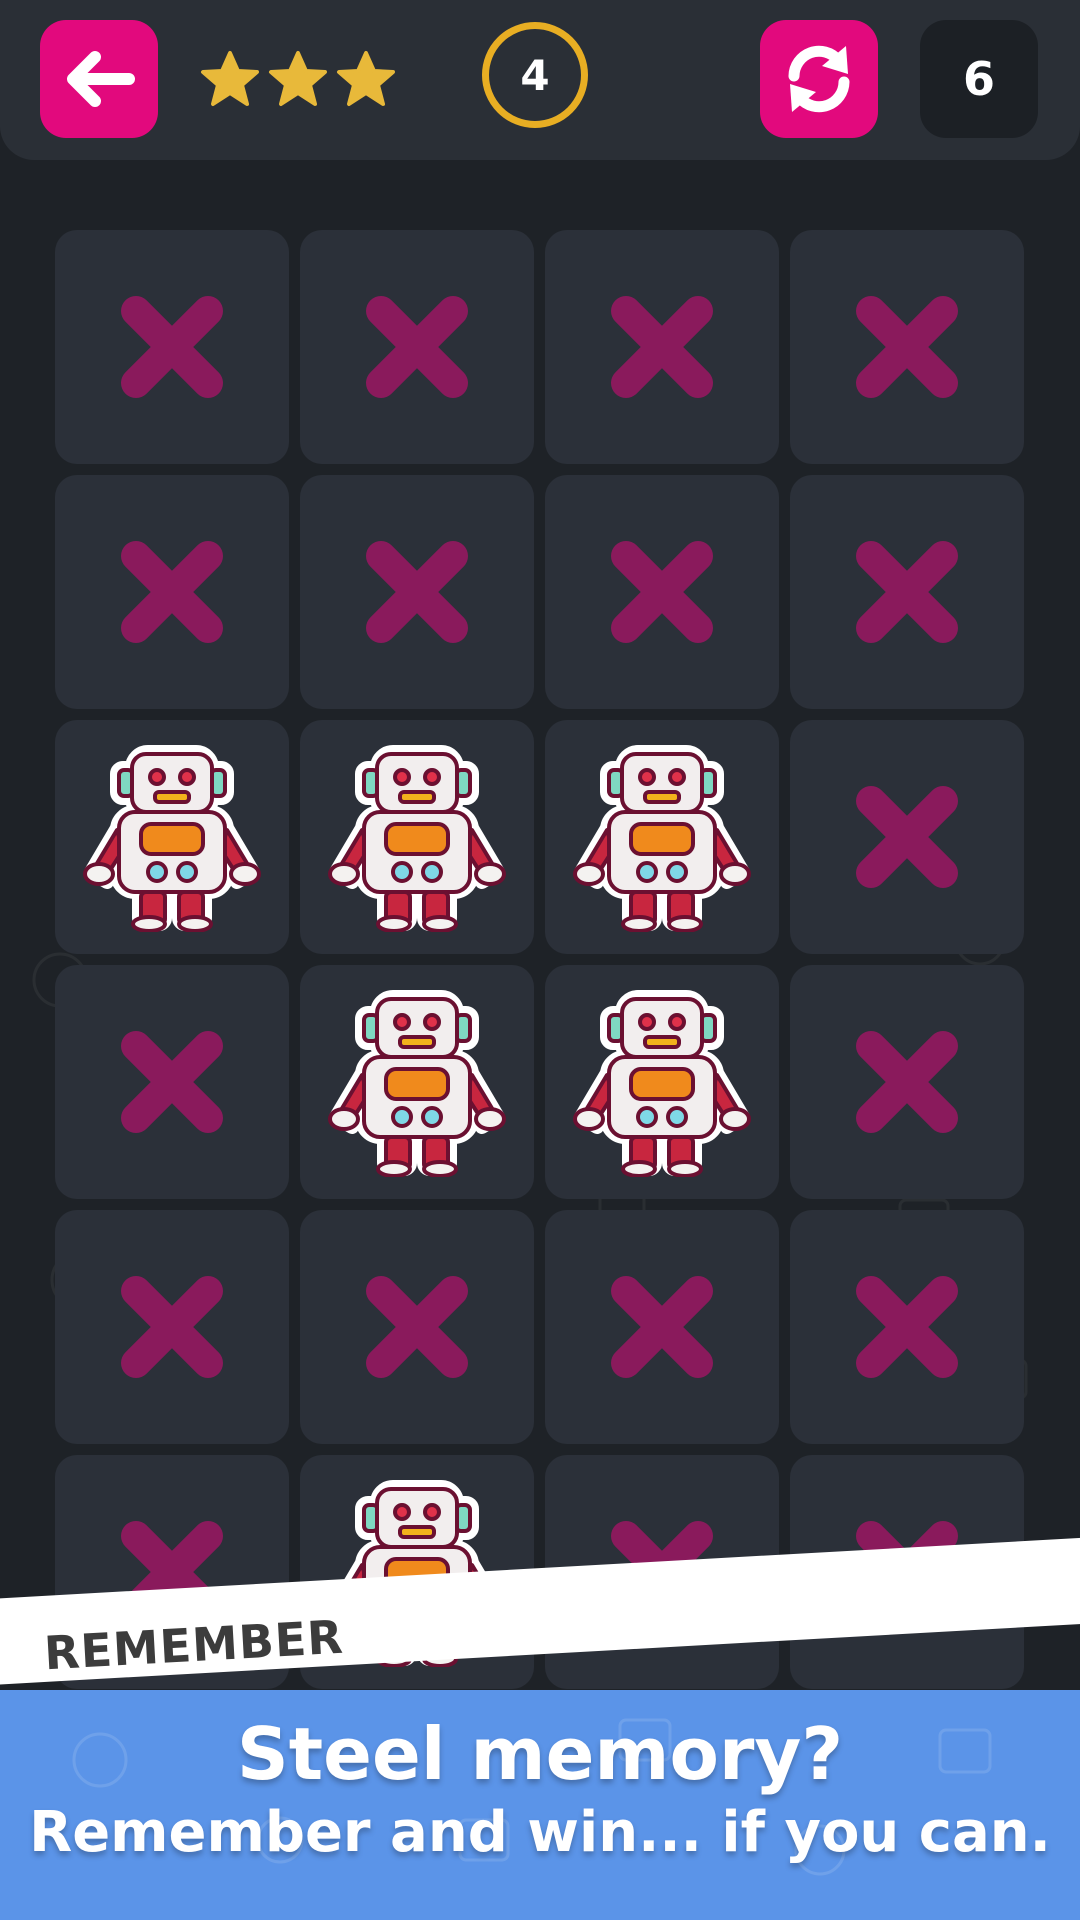 The width and height of the screenshot is (1080, 1920). What do you see at coordinates (540, 1832) in the screenshot?
I see `promo-subline: Remember and win... if you can.` at bounding box center [540, 1832].